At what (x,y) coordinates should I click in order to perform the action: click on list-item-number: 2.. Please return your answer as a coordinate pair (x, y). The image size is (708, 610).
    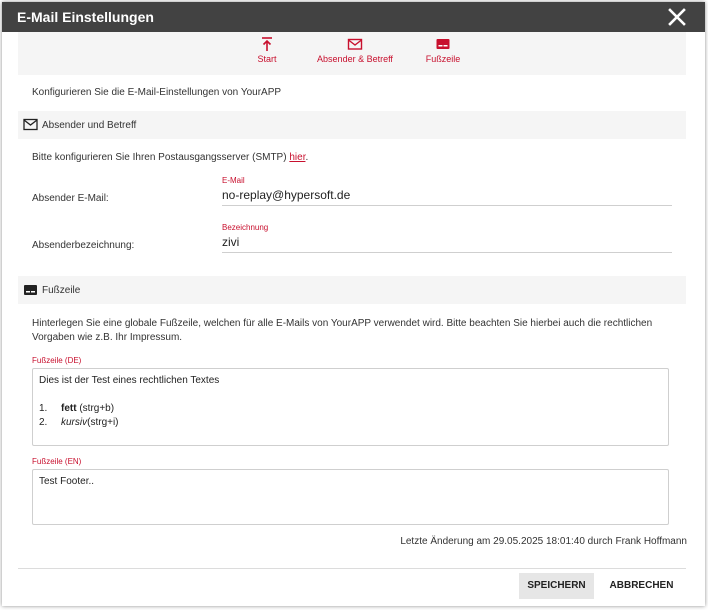
    Looking at the image, I should click on (43, 422).